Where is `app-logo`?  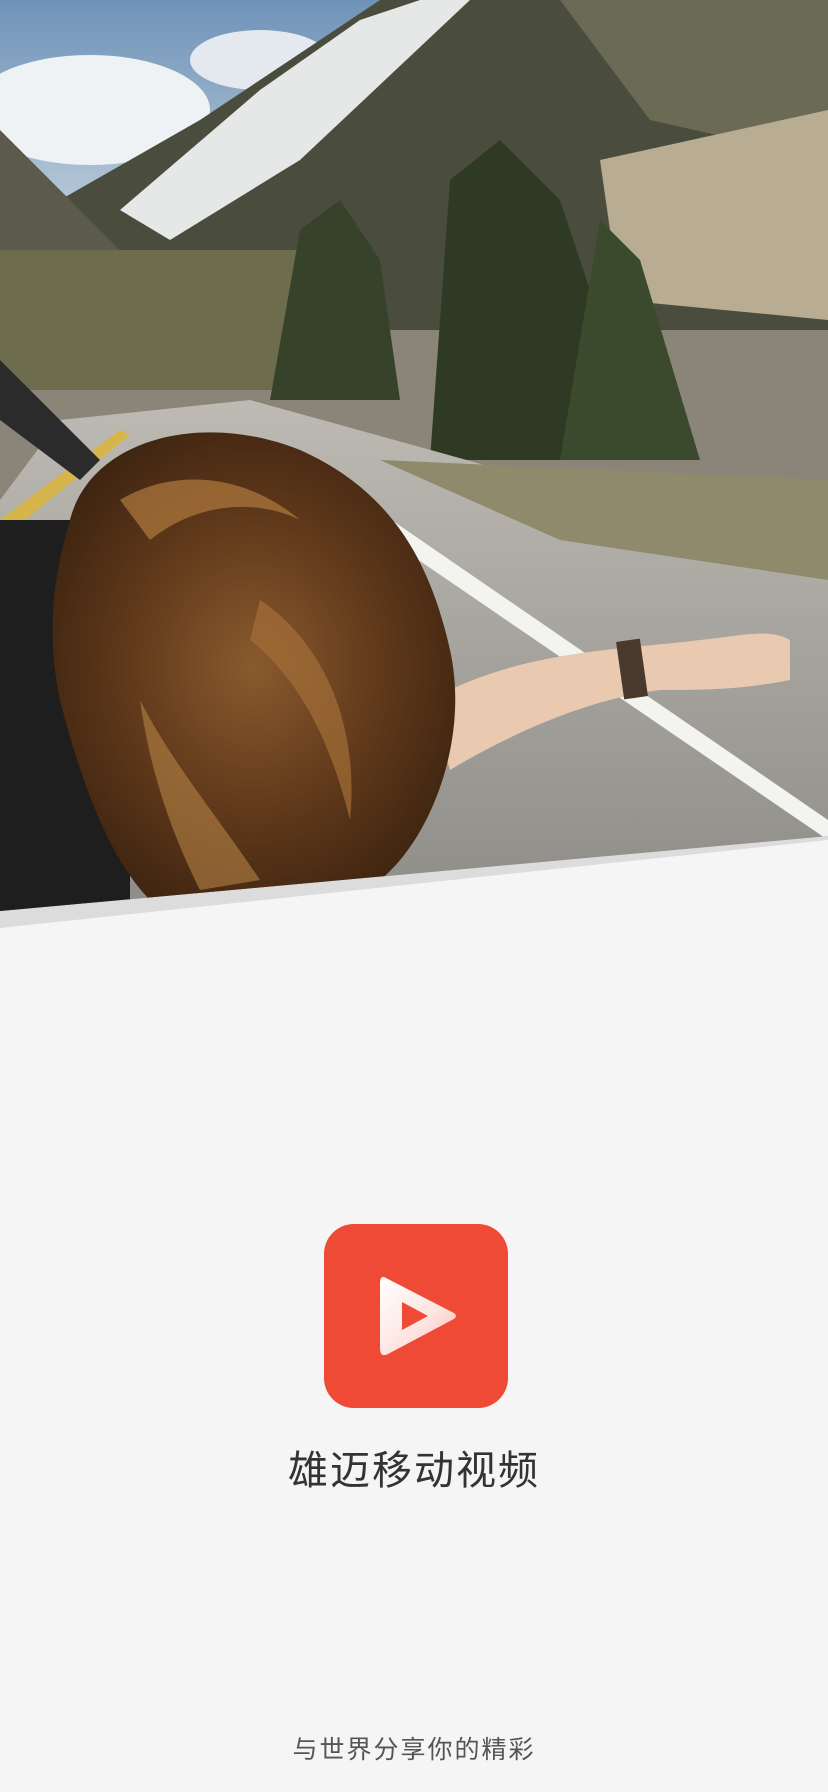
app-logo is located at coordinates (416, 1316).